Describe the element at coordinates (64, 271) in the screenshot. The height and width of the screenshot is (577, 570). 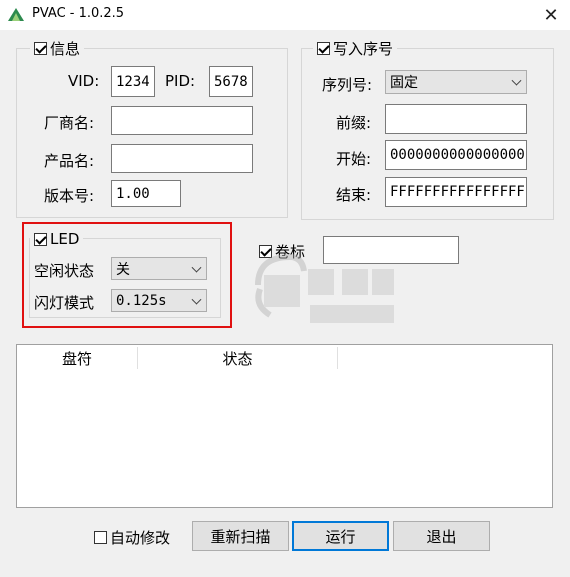
I see `idle-state-label: 空闲状态` at that location.